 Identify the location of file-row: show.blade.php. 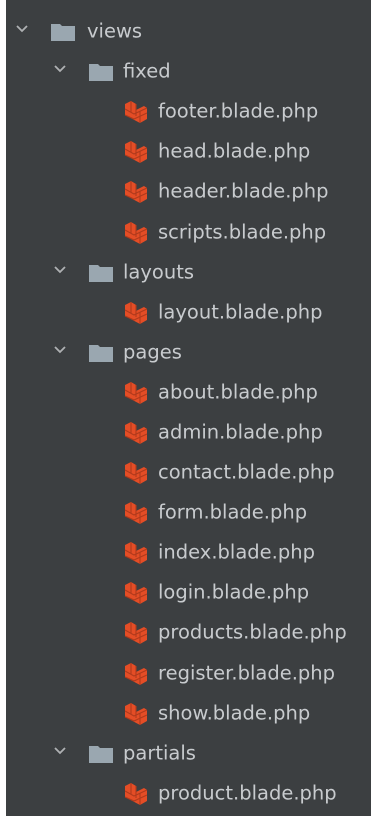
(188, 714).